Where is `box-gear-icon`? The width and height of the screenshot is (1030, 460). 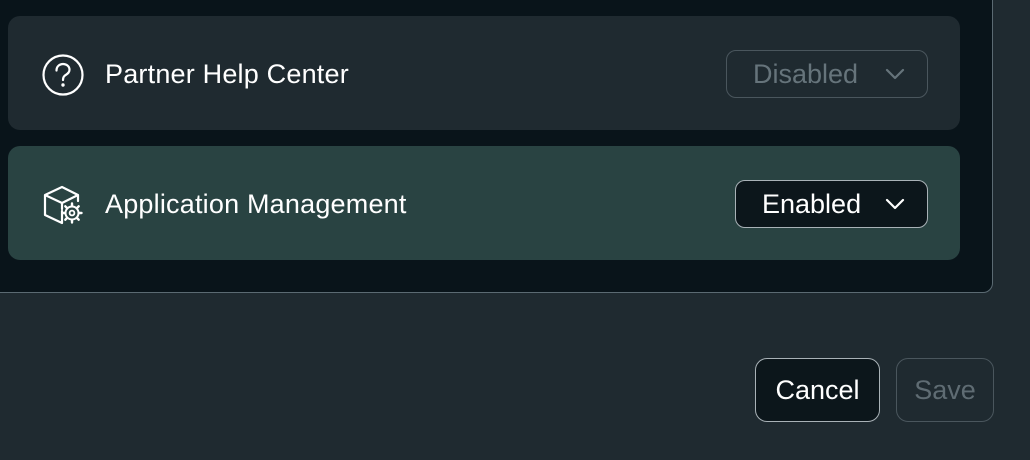
box-gear-icon is located at coordinates (63, 205).